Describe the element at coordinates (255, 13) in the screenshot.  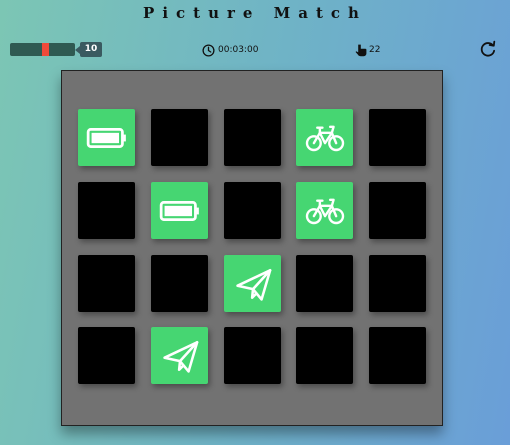
I see `game-title: Picture Match` at that location.